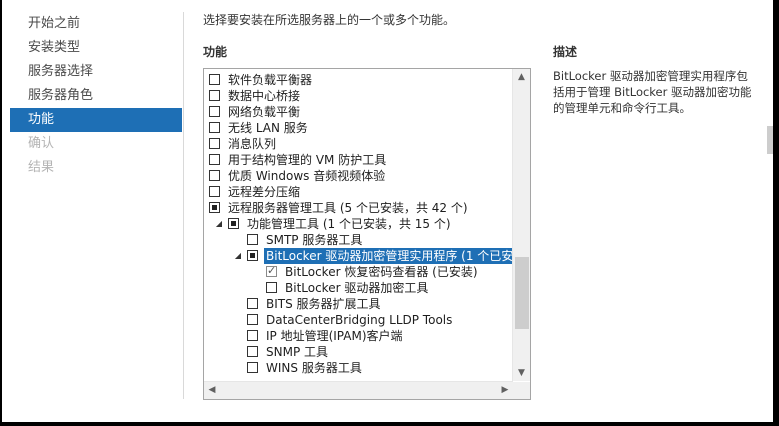  I want to click on window-edge-right, so click(776, 213).